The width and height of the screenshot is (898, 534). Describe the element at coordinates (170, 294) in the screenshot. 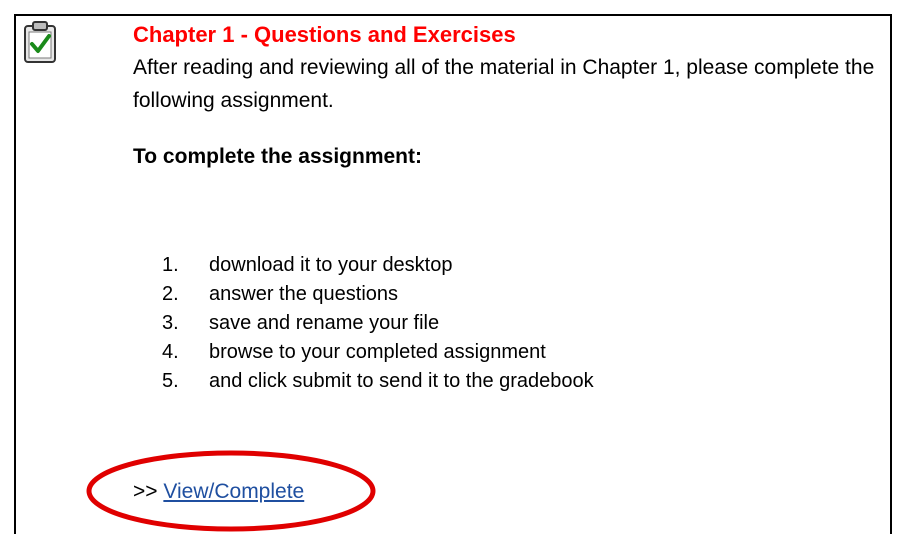

I see `step-number: 2.` at that location.